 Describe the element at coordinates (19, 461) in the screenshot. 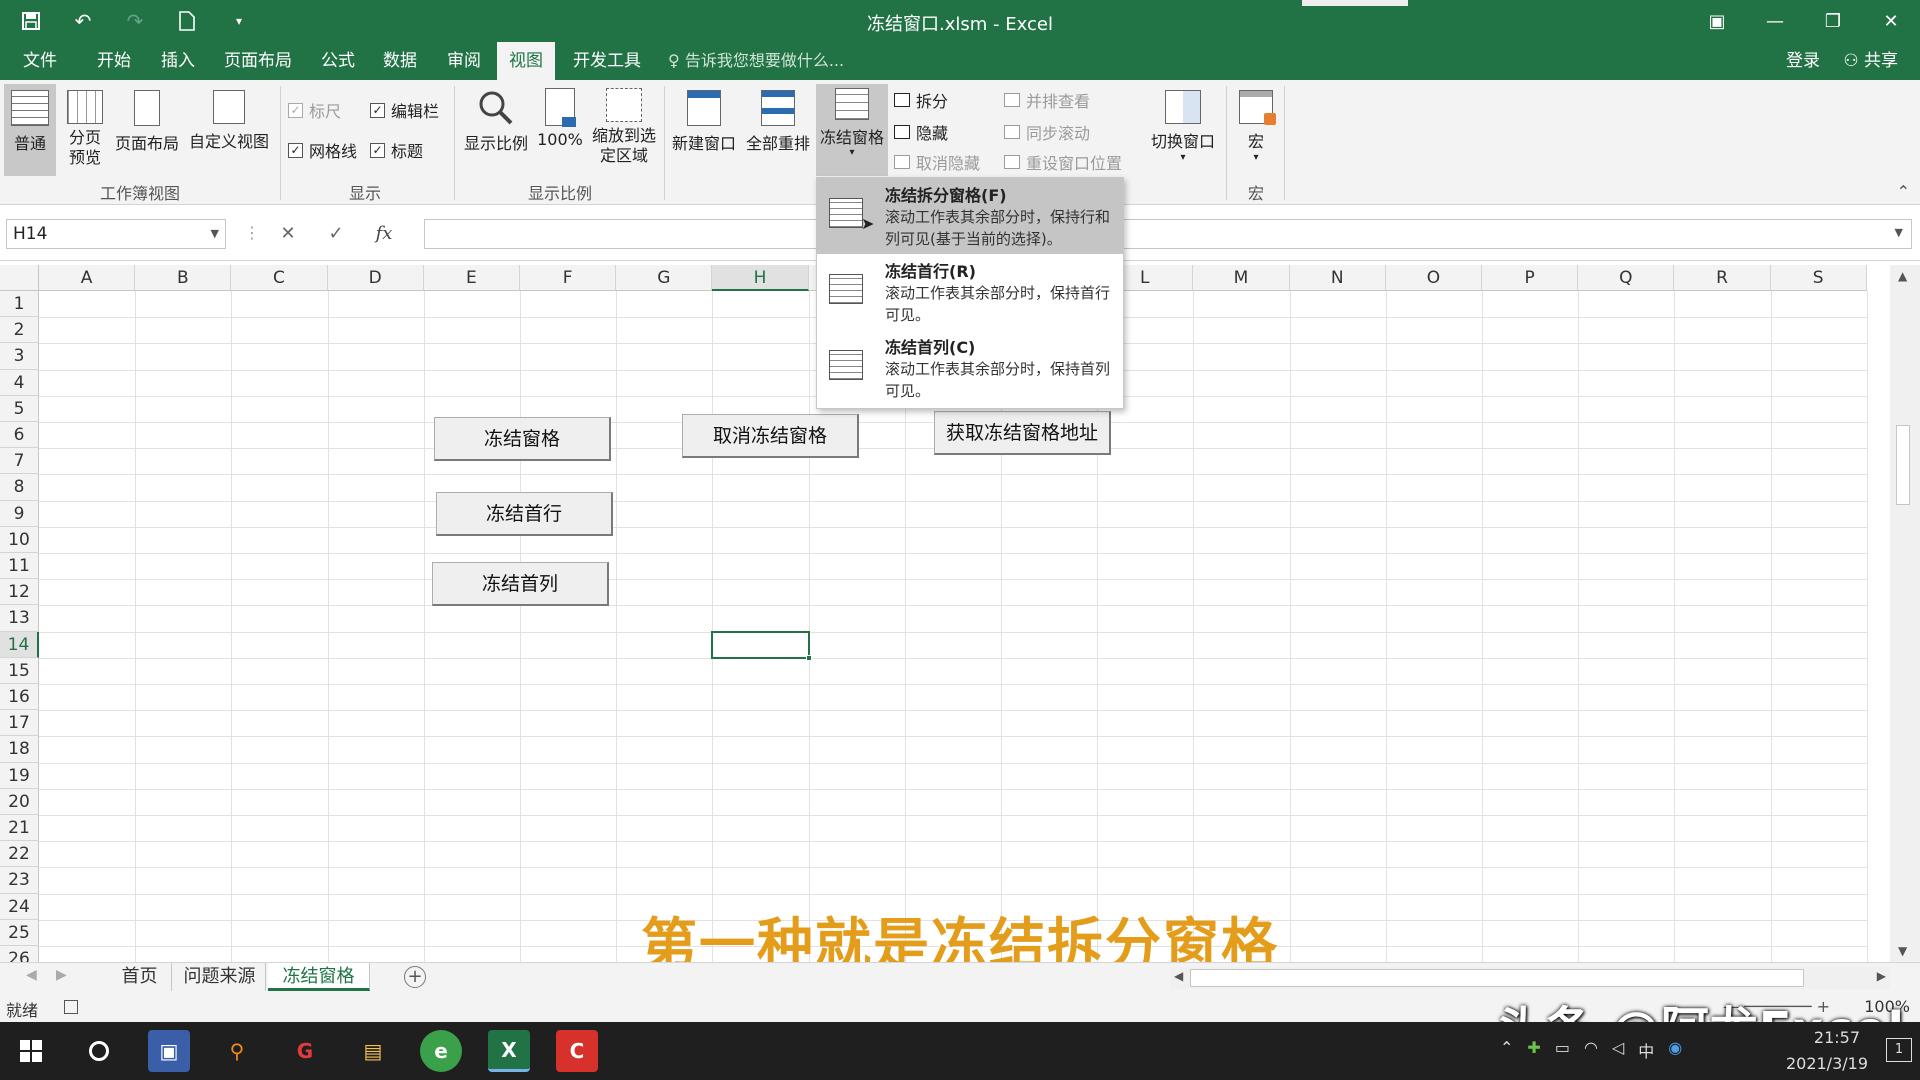

I see `row-header: 7` at that location.